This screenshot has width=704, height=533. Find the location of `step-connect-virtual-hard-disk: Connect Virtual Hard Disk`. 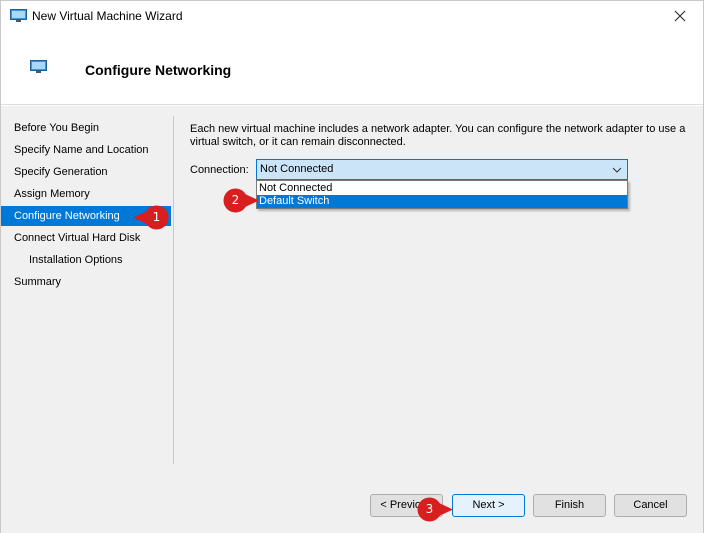

step-connect-virtual-hard-disk: Connect Virtual Hard Disk is located at coordinates (86, 238).